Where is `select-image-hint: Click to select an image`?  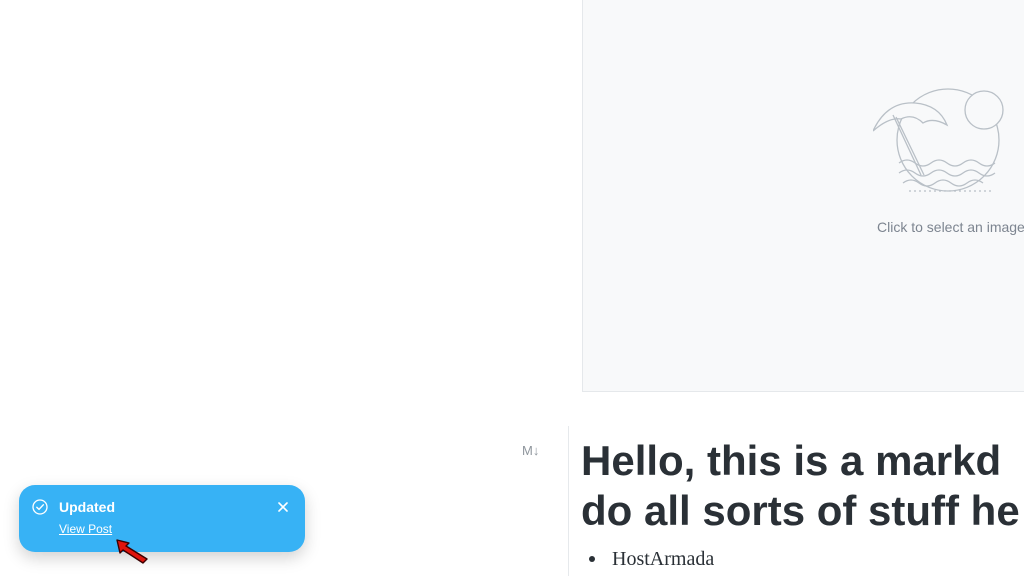
select-image-hint: Click to select an image is located at coordinates (950, 227).